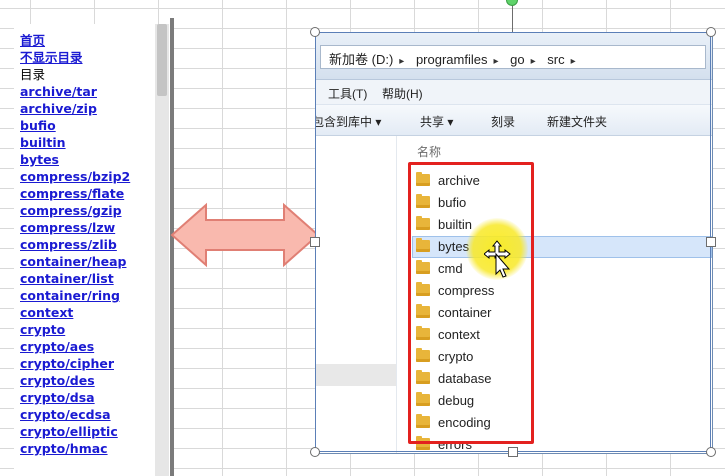 Image resolution: width=725 pixels, height=476 pixels. What do you see at coordinates (402, 93) in the screenshot?
I see `menu-help: 帮助(H)` at bounding box center [402, 93].